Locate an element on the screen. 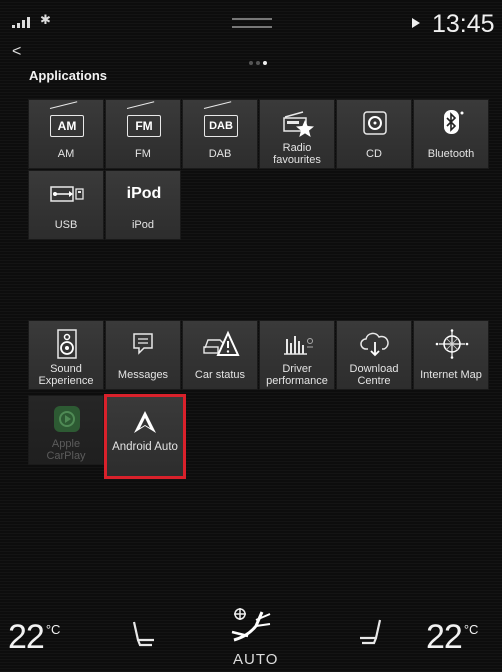 This screenshot has width=502, height=672. app-tile-cd: CD is located at coordinates (374, 134).